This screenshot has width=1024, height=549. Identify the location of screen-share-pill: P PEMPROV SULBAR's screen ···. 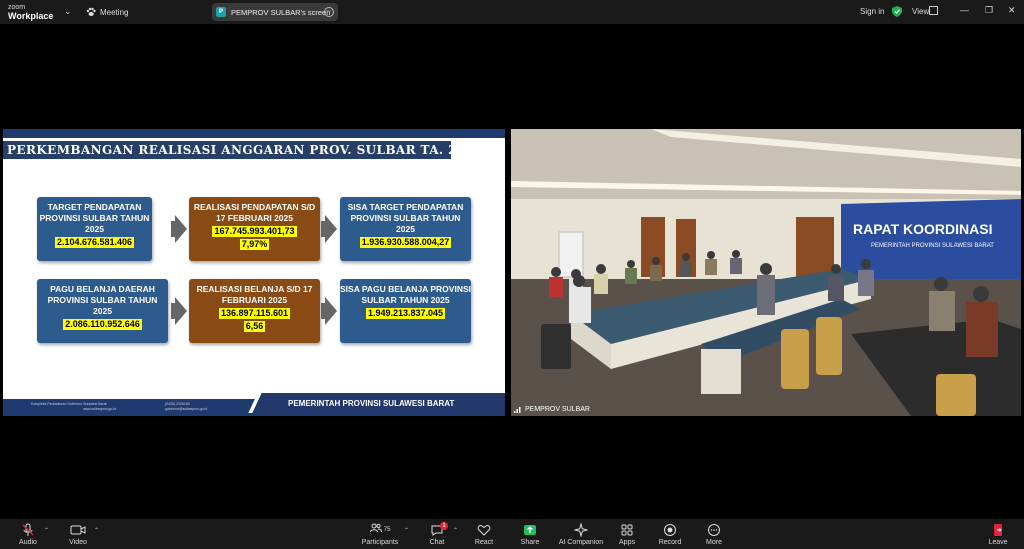
(275, 12).